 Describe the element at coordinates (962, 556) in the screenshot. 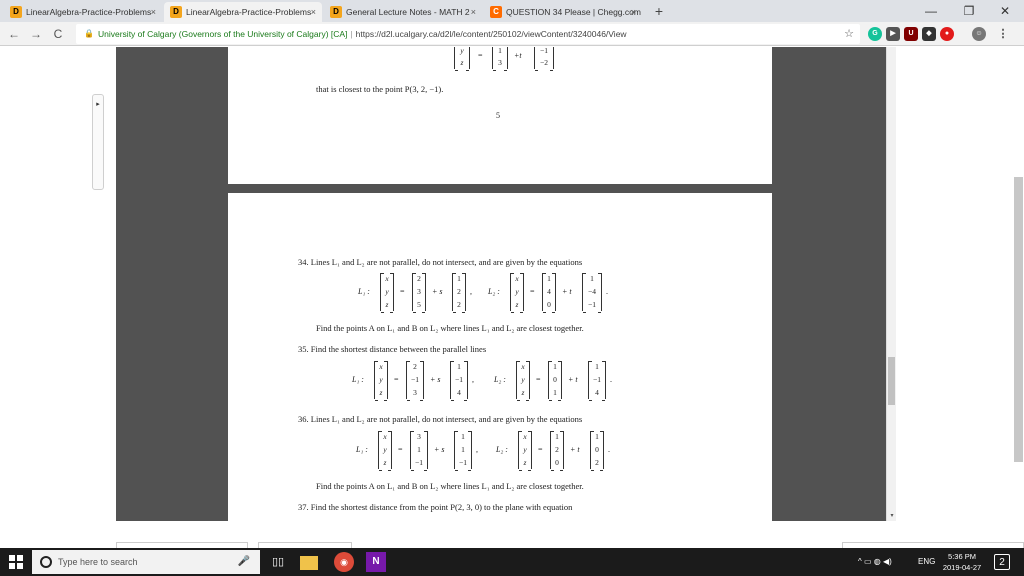

I see `clock-time: 5:36 PM` at that location.